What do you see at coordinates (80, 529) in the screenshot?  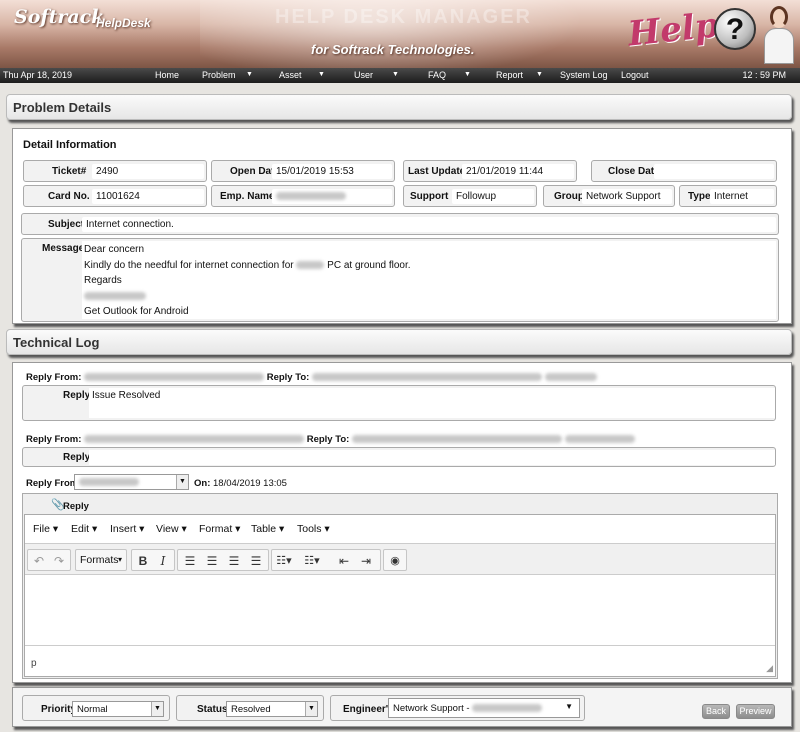 I see `menu-edit-label: Edit` at bounding box center [80, 529].